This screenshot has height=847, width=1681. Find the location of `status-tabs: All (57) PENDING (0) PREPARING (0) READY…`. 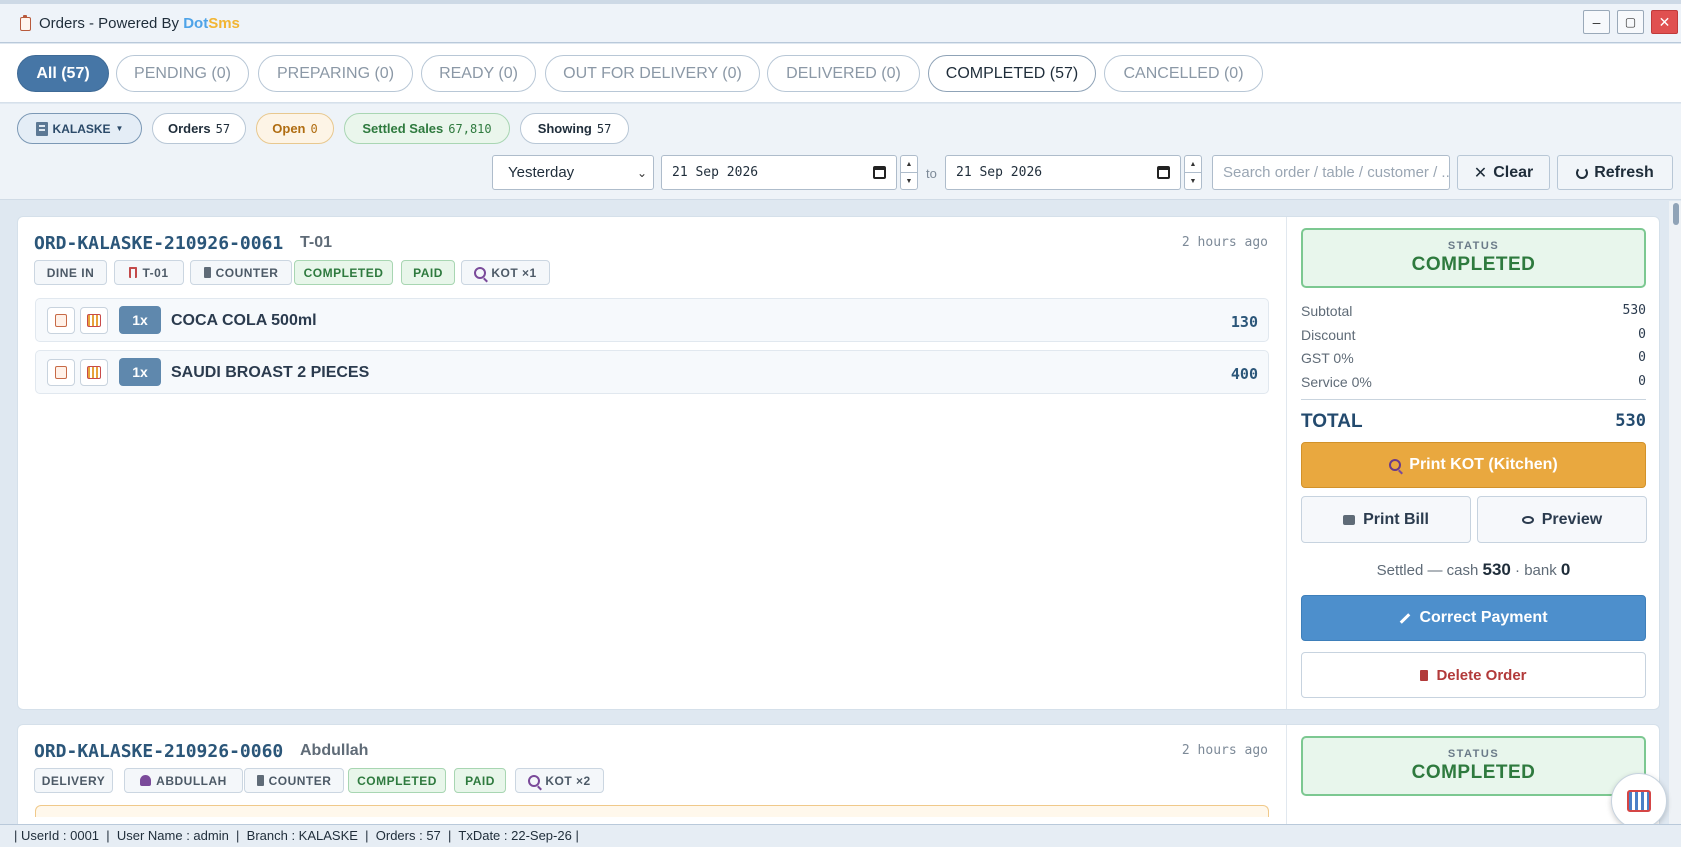

status-tabs: All (57) PENDING (0) PREPARING (0) READY… is located at coordinates (840, 73).